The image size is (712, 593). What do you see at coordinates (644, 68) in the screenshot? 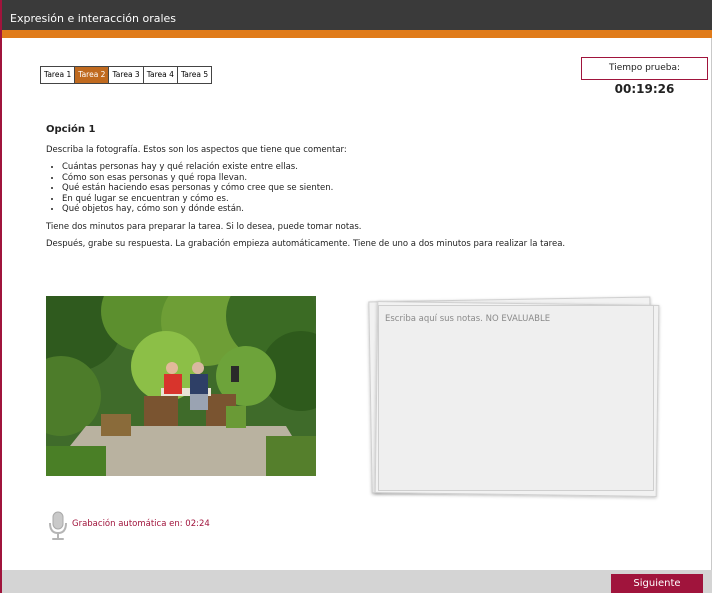
I see `timer-label: Tiempo prueba:` at bounding box center [644, 68].